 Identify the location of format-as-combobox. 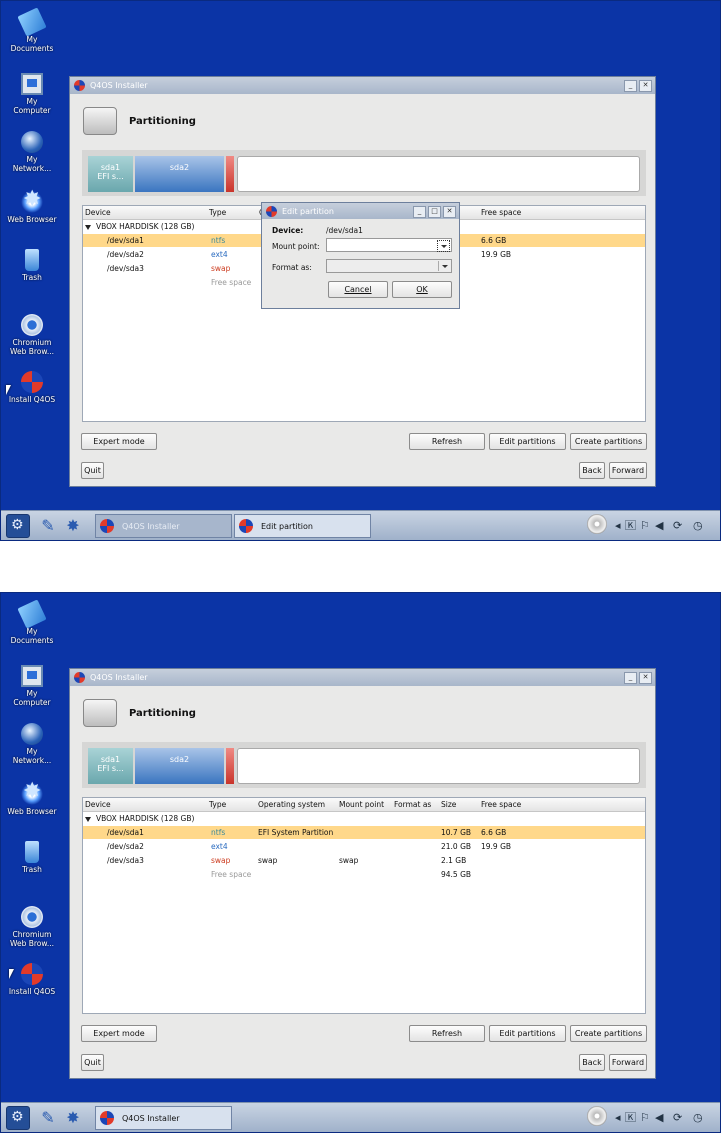
(389, 266).